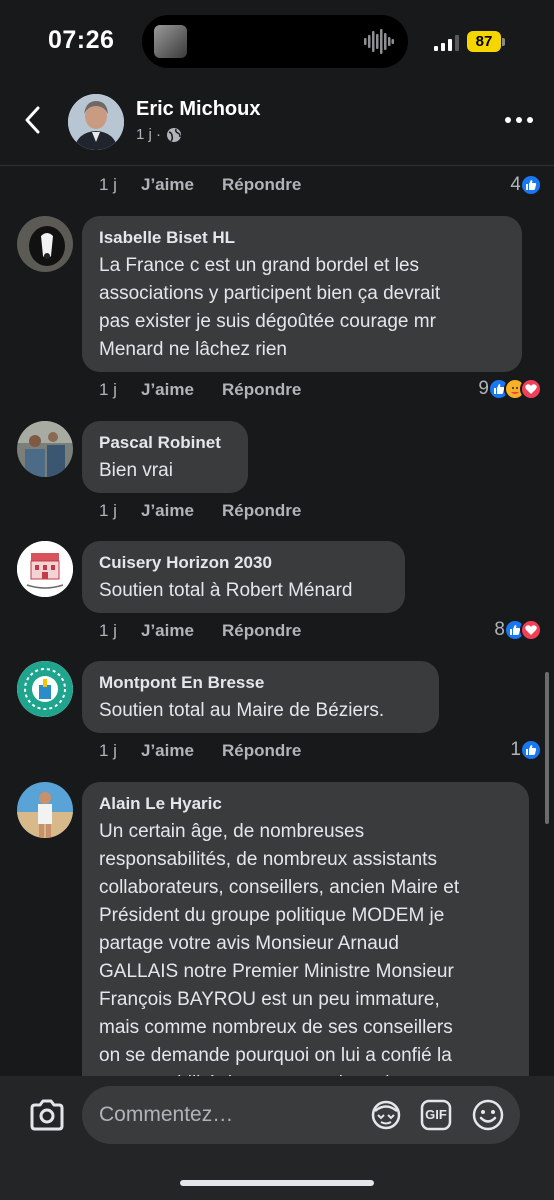 The width and height of the screenshot is (554, 1200). What do you see at coordinates (164, 443) in the screenshot?
I see `commenter-name: Pascal Robinet` at bounding box center [164, 443].